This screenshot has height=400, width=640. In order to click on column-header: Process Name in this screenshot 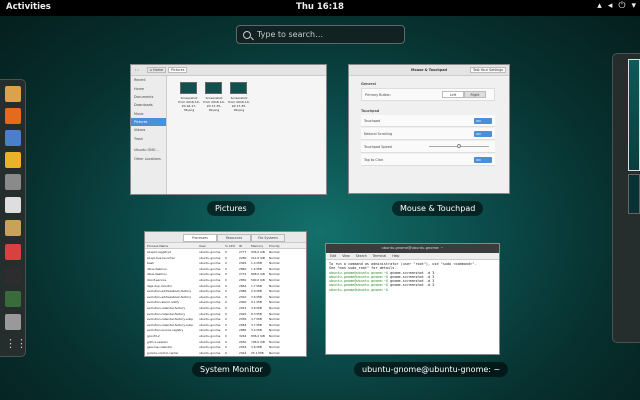, I will do `click(157, 246)`.